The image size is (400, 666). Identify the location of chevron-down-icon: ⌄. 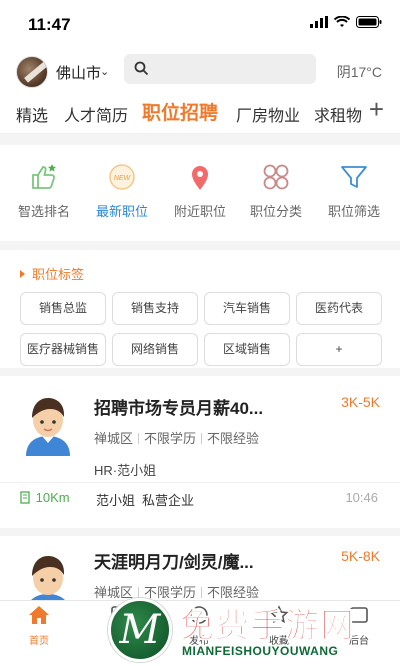
(104, 71).